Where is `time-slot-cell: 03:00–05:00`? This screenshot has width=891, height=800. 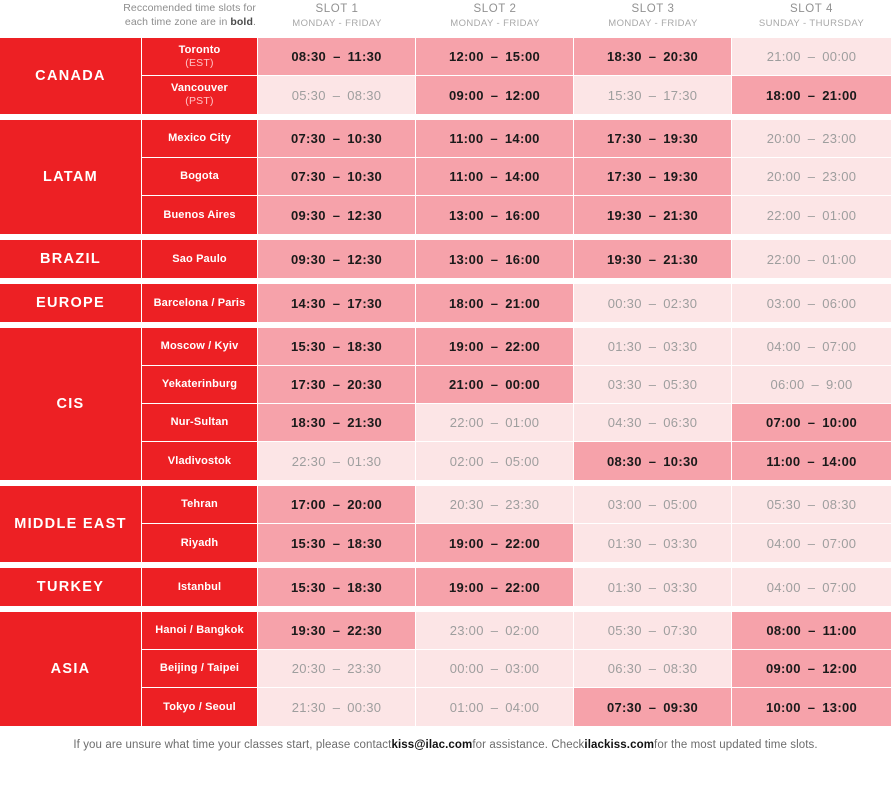
time-slot-cell: 03:00–05:00 is located at coordinates (653, 504).